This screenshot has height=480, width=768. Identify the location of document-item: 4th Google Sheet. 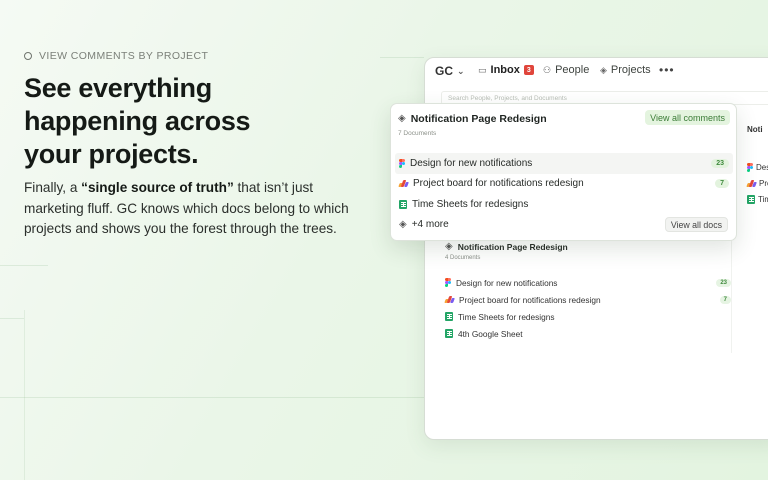
(588, 333).